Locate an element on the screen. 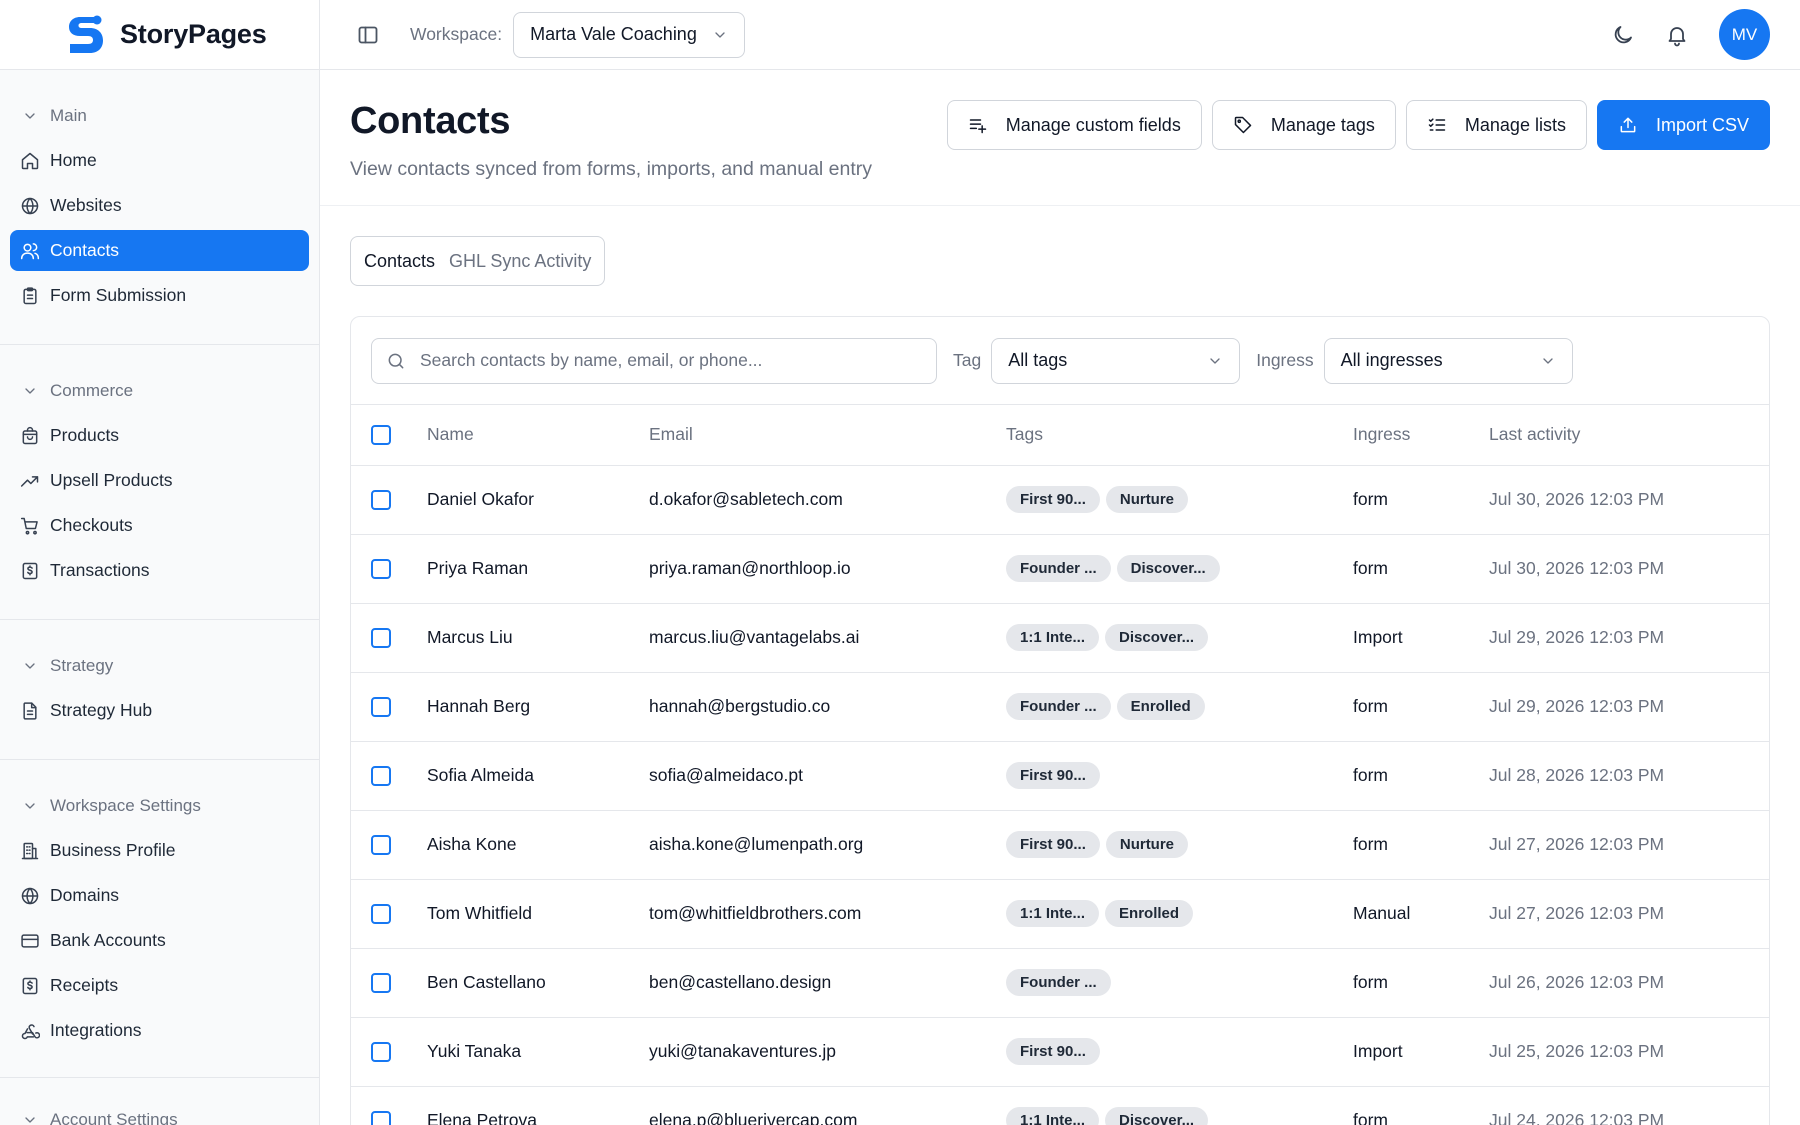  contact-last-activity: Jul 27, 2026 12:03 PM is located at coordinates (1577, 913).